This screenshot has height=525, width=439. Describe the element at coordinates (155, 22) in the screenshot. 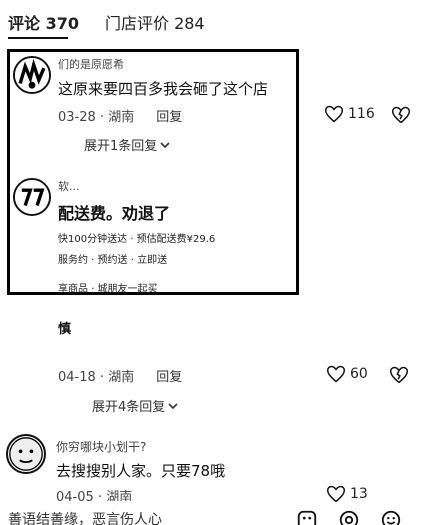

I see `tab-store-reviews: 门店评价 284` at that location.